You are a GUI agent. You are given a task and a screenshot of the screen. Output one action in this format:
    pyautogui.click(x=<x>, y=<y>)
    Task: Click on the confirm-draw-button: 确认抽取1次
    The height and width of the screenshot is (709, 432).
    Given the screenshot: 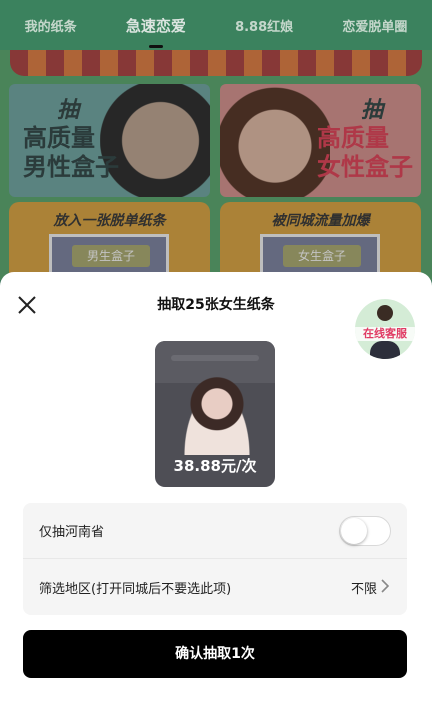 What is the action you would take?
    pyautogui.click(x=215, y=654)
    